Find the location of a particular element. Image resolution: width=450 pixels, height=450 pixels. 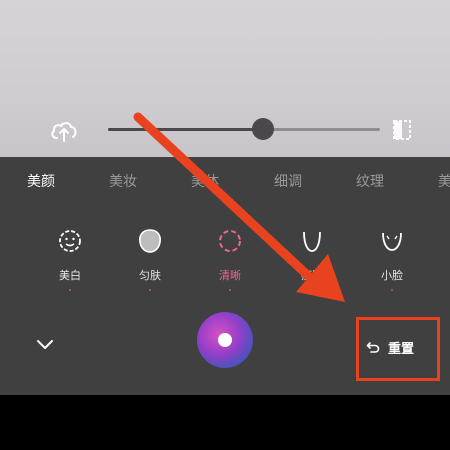

tab-body: 美体 is located at coordinates (205, 181).